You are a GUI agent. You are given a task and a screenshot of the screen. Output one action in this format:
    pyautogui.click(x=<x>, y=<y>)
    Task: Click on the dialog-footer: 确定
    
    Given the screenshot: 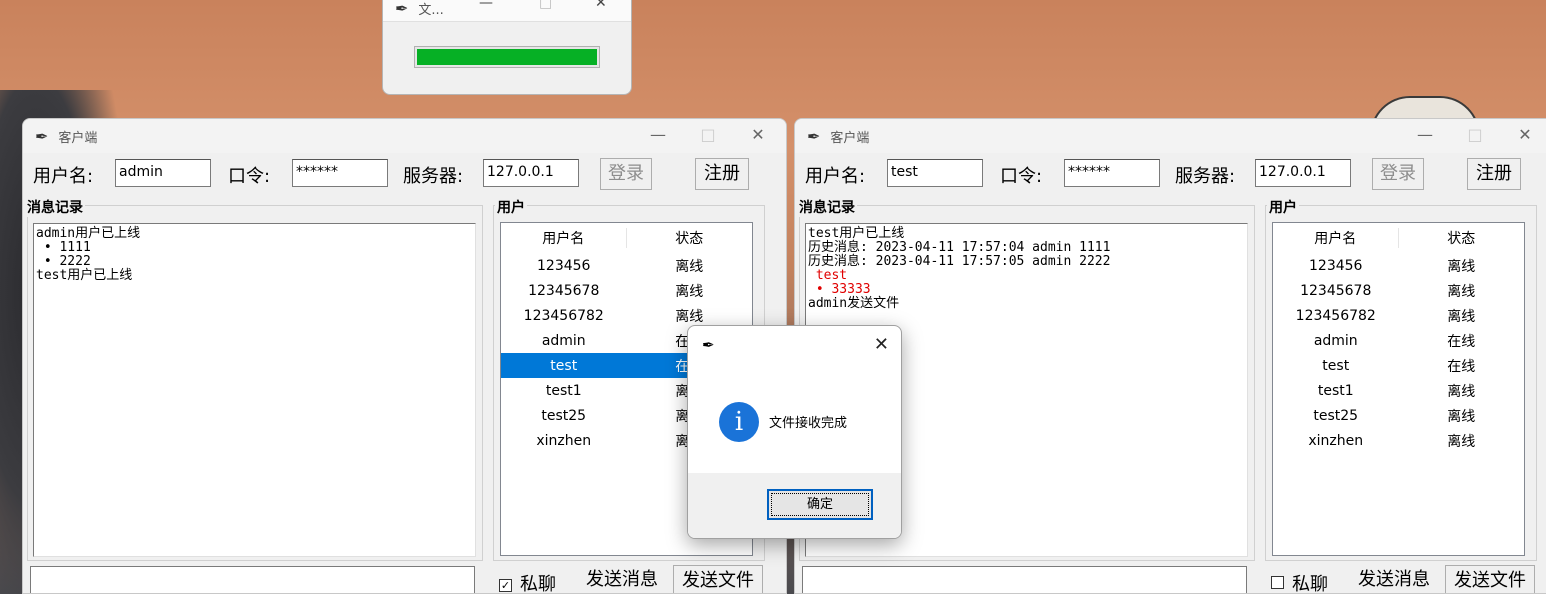 What is the action you would take?
    pyautogui.click(x=794, y=505)
    